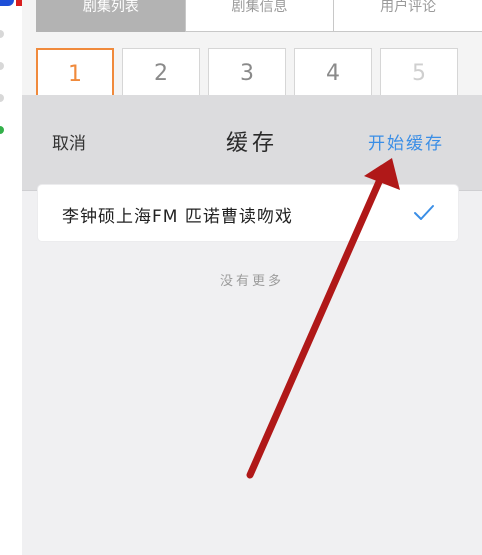 This screenshot has height=555, width=482. What do you see at coordinates (419, 71) in the screenshot?
I see `episode-button-5: 5` at bounding box center [419, 71].